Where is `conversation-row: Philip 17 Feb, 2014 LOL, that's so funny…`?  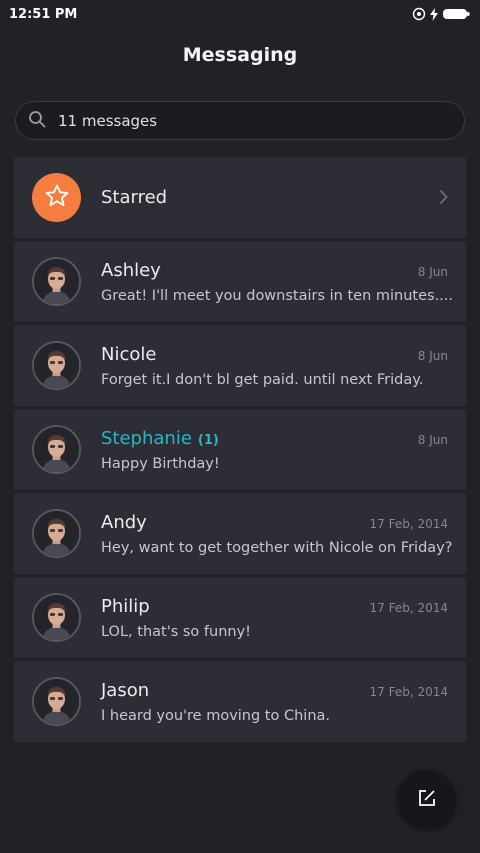
conversation-row: Philip 17 Feb, 2014 LOL, that's so funny… is located at coordinates (240, 617).